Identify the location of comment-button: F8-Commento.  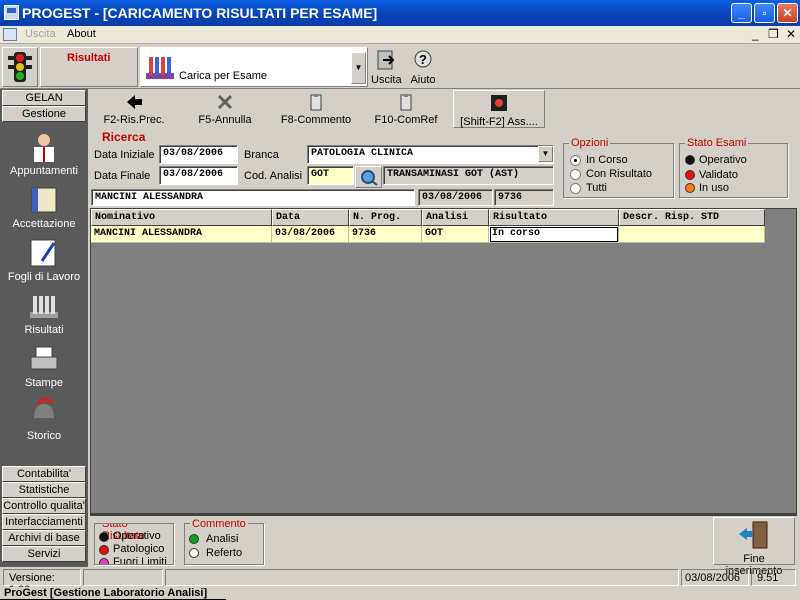
(316, 109).